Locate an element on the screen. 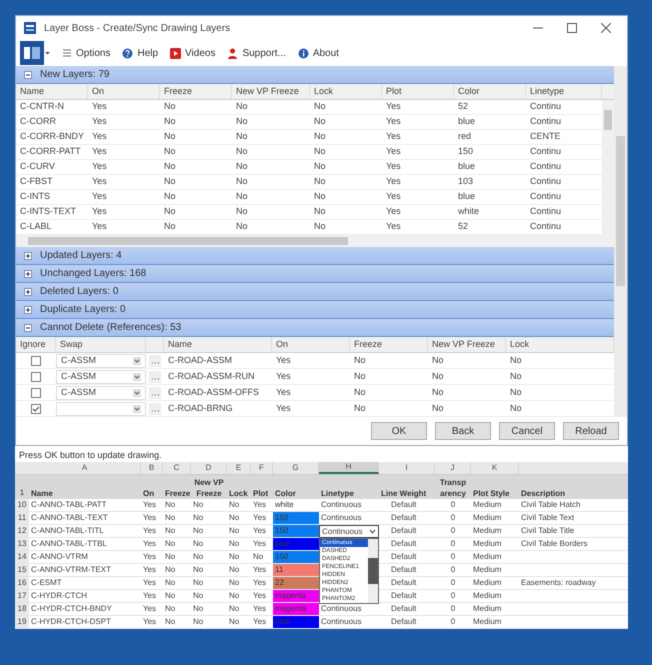  column-letter: F is located at coordinates (262, 468).